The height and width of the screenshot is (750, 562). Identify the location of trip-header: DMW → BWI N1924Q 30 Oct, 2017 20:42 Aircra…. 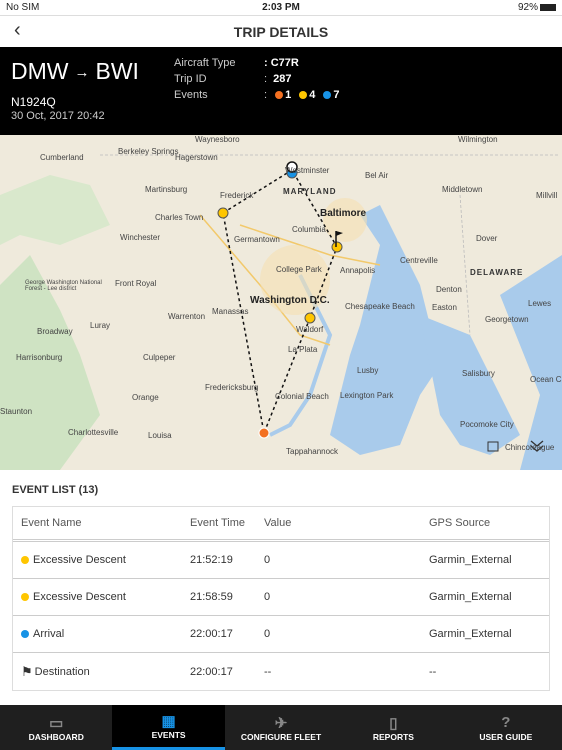
(281, 91).